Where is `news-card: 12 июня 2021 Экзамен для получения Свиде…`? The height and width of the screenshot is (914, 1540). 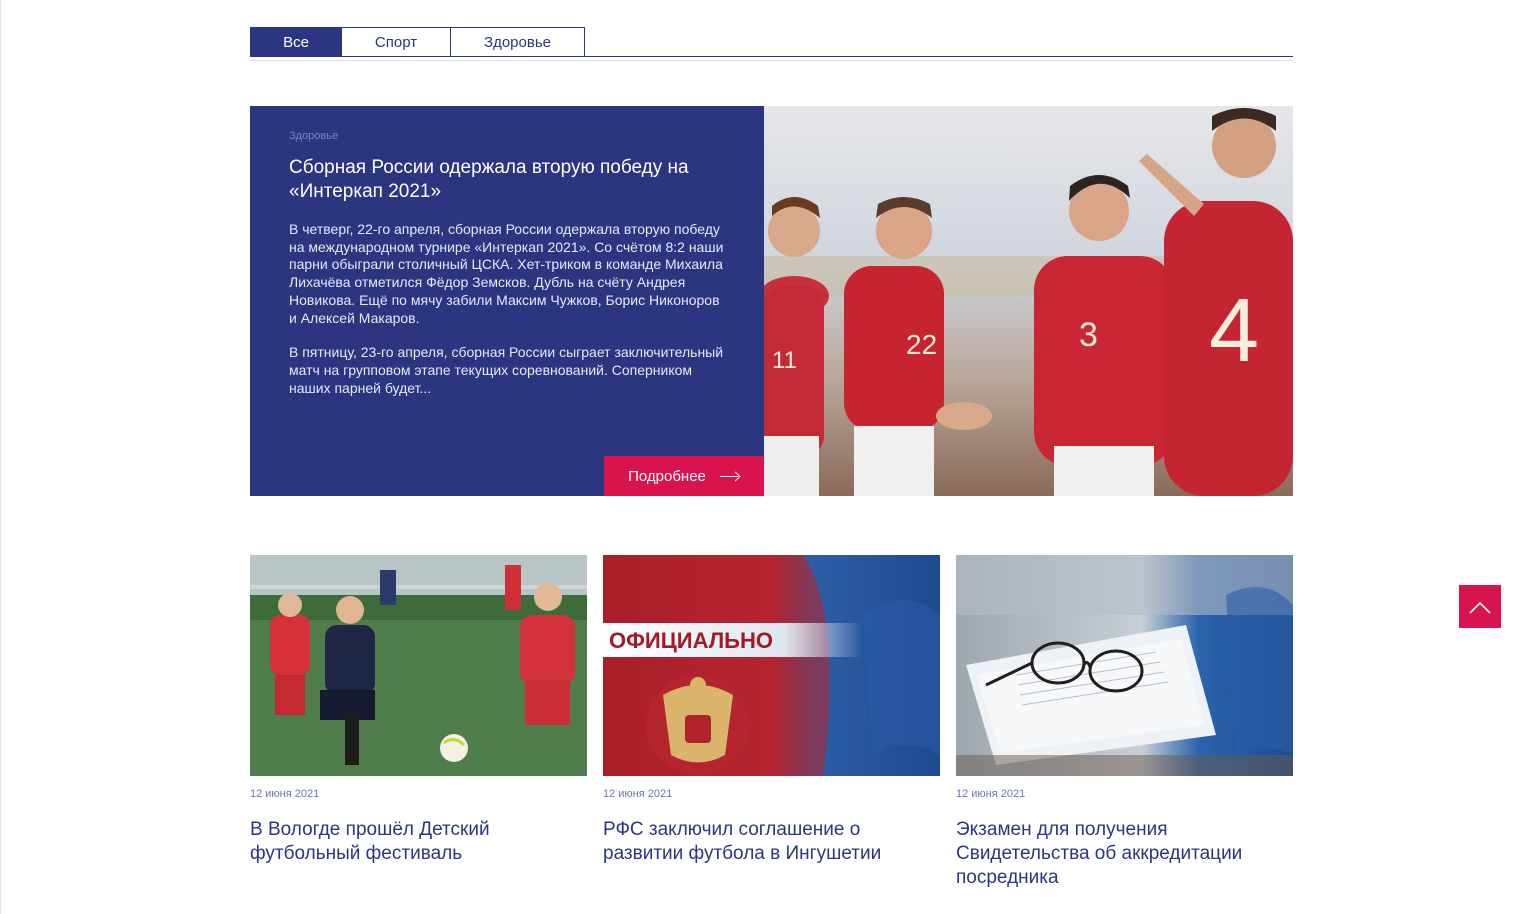
news-card: 12 июня 2021 Экзамен для получения Свиде… is located at coordinates (1124, 722).